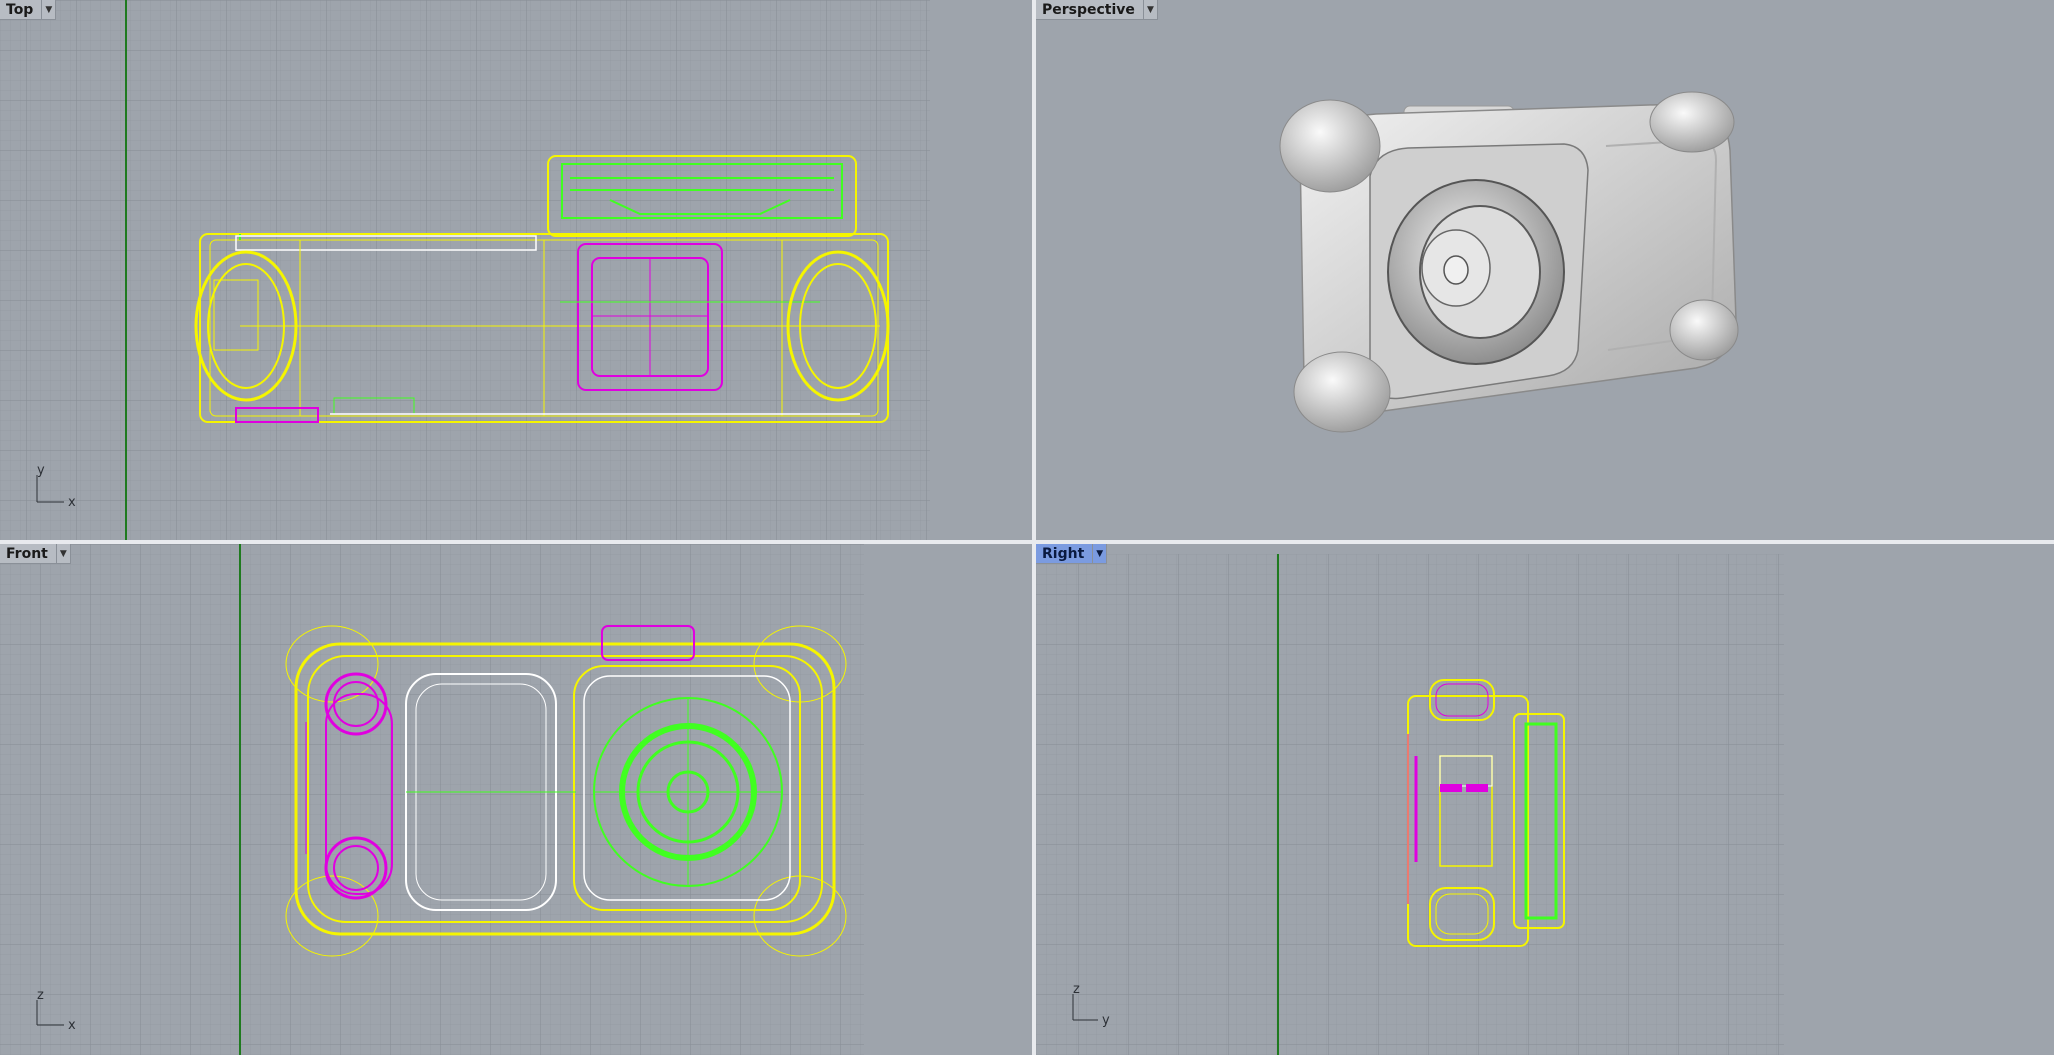 The width and height of the screenshot is (2054, 1055). I want to click on viewport-splitter-horizontal, so click(1027, 542).